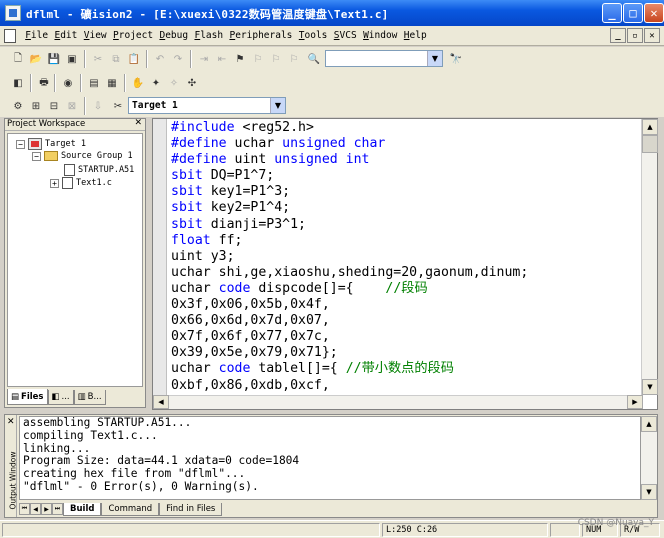  I want to click on code-line: uint y3;, so click(406, 257).